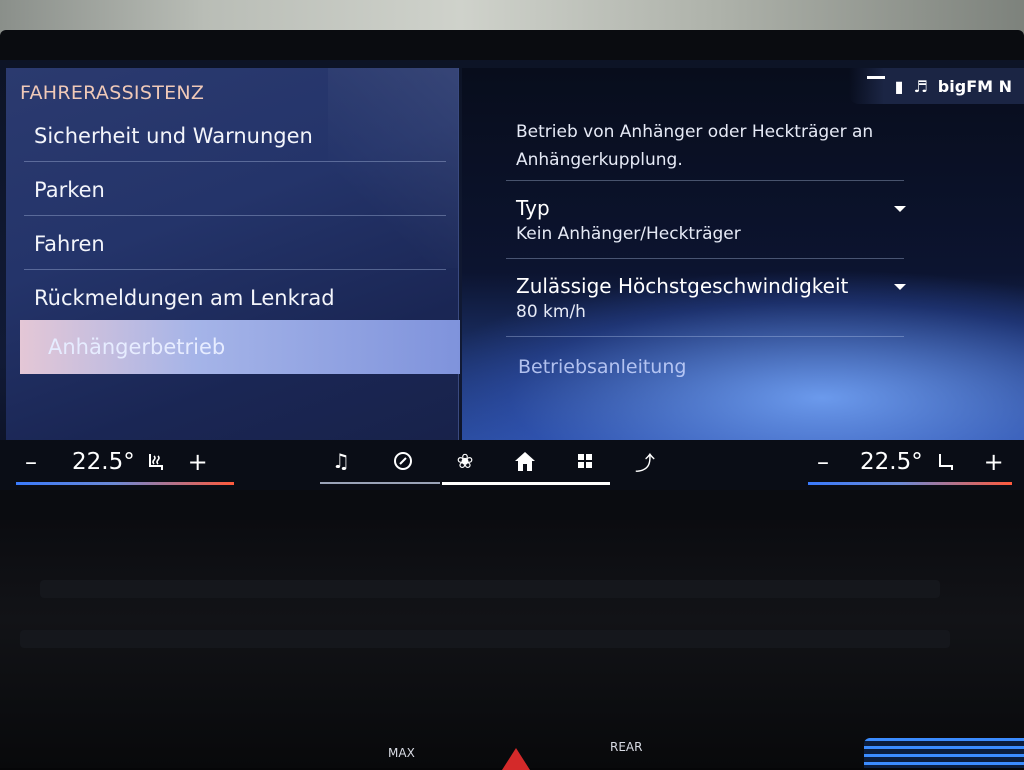  I want to click on temp-down-button-left: –, so click(31, 462).